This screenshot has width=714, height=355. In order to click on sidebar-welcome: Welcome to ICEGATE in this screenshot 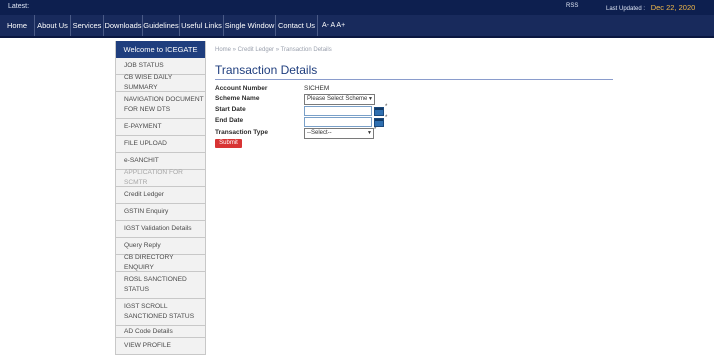, I will do `click(160, 49)`.